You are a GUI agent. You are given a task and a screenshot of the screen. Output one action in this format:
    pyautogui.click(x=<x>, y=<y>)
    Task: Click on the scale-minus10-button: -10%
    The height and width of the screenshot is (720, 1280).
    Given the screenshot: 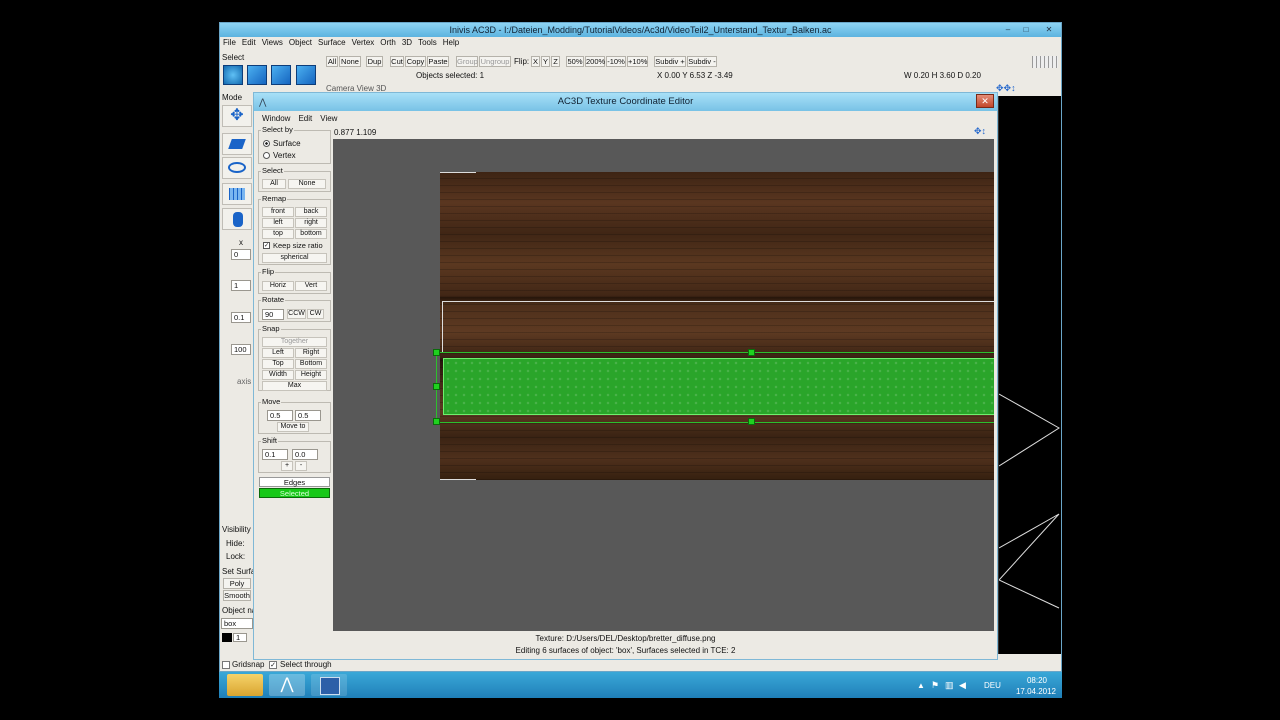 What is the action you would take?
    pyautogui.click(x=616, y=61)
    